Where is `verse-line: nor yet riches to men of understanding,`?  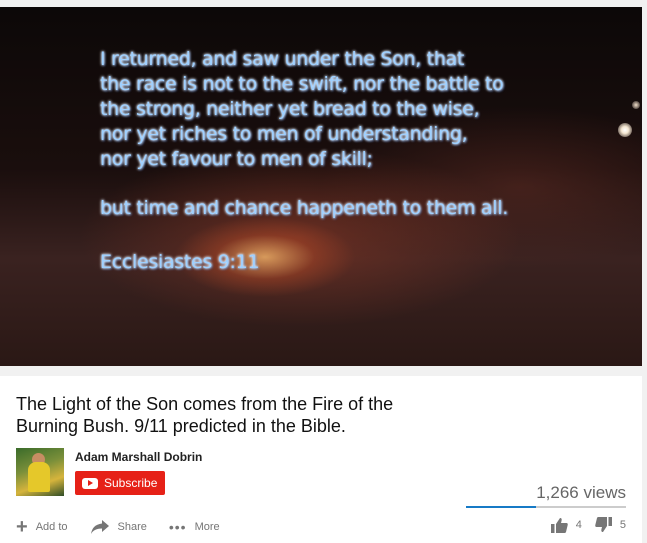
verse-line: nor yet riches to men of understanding, is located at coordinates (284, 134).